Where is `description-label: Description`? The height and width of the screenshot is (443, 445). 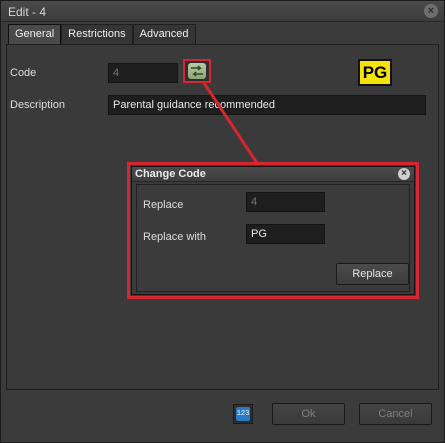 description-label: Description is located at coordinates (38, 105).